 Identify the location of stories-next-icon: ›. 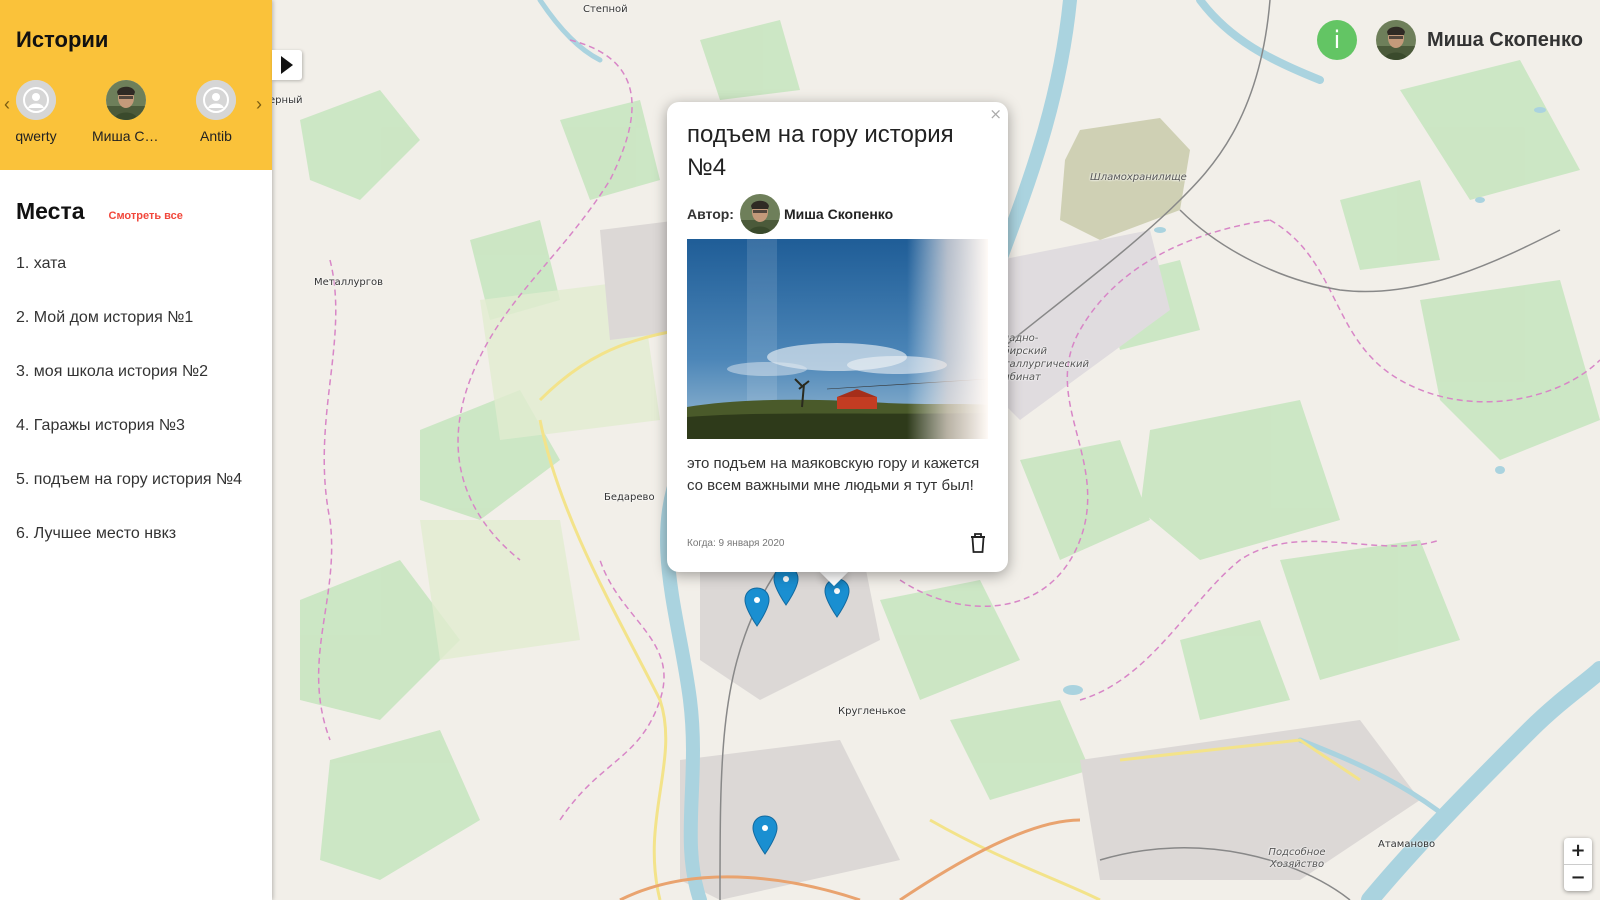
(259, 104).